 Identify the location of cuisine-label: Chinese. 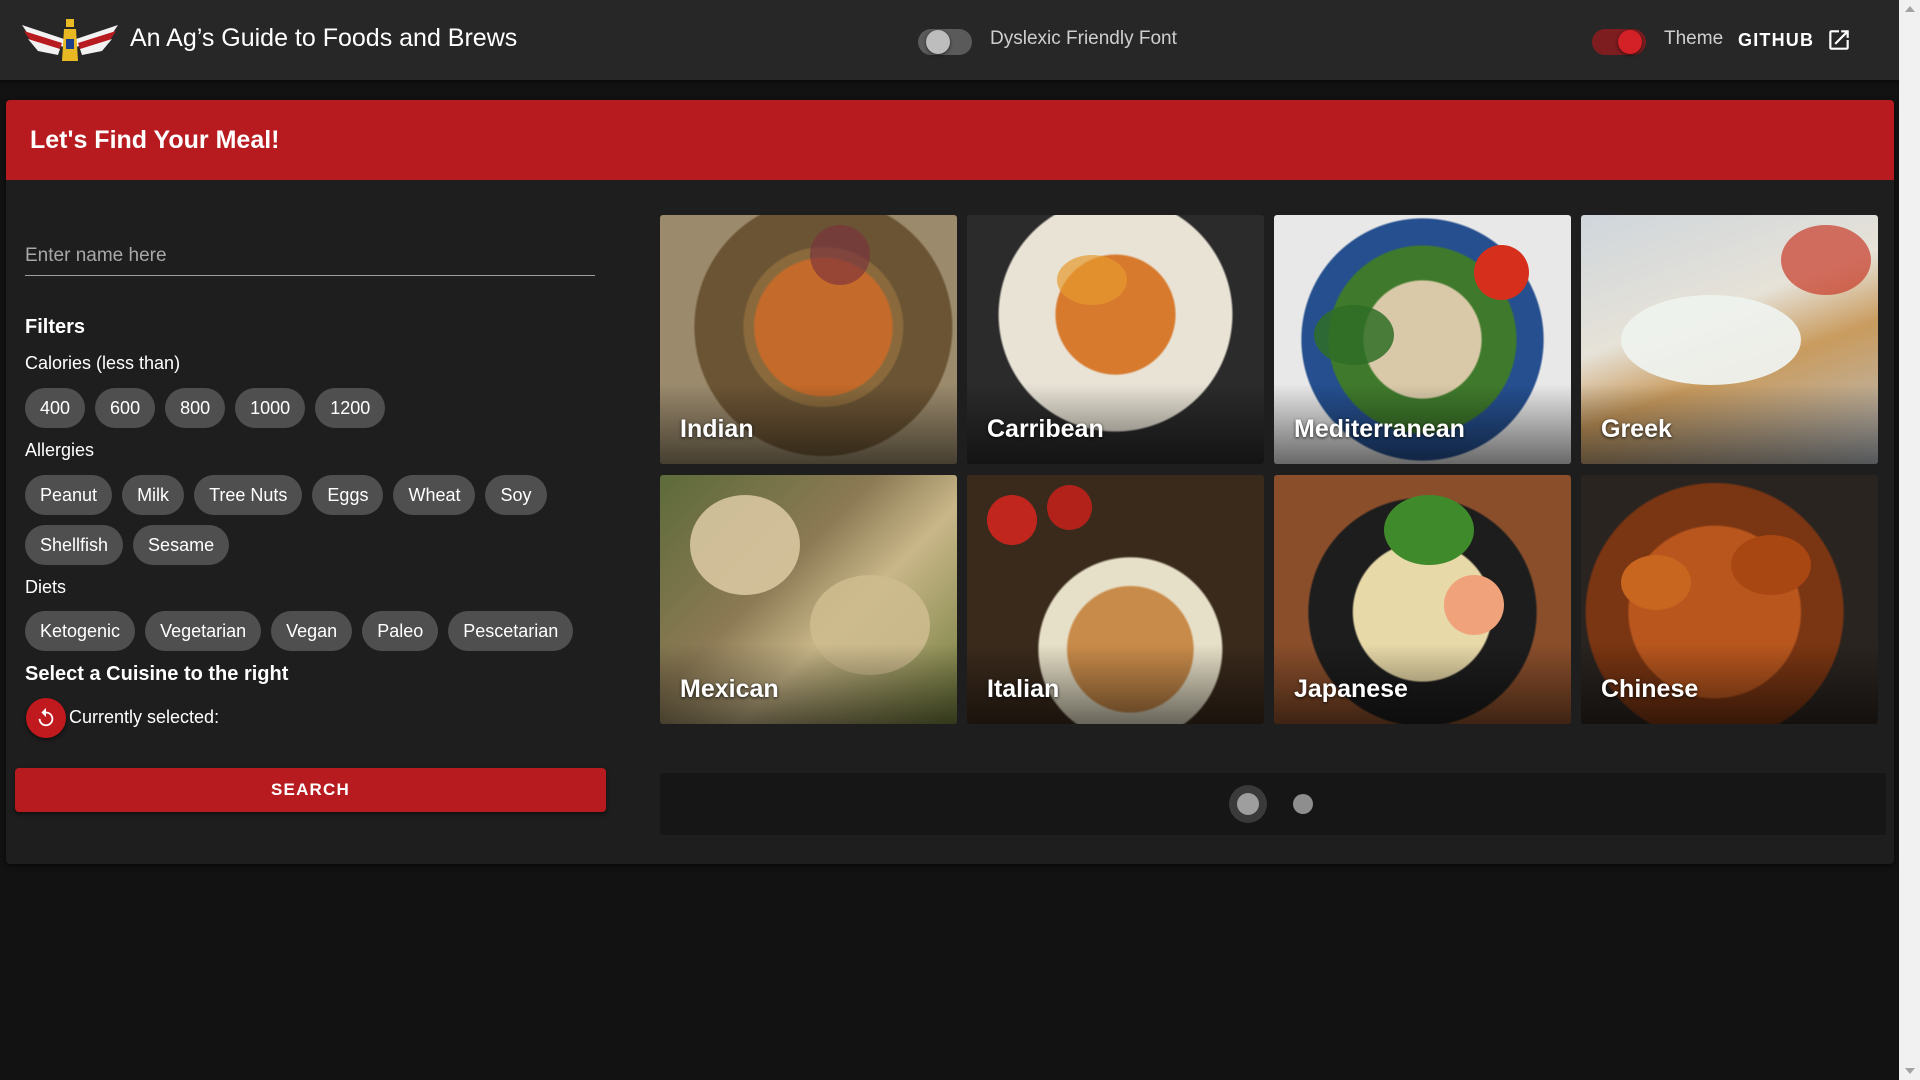
(1650, 689).